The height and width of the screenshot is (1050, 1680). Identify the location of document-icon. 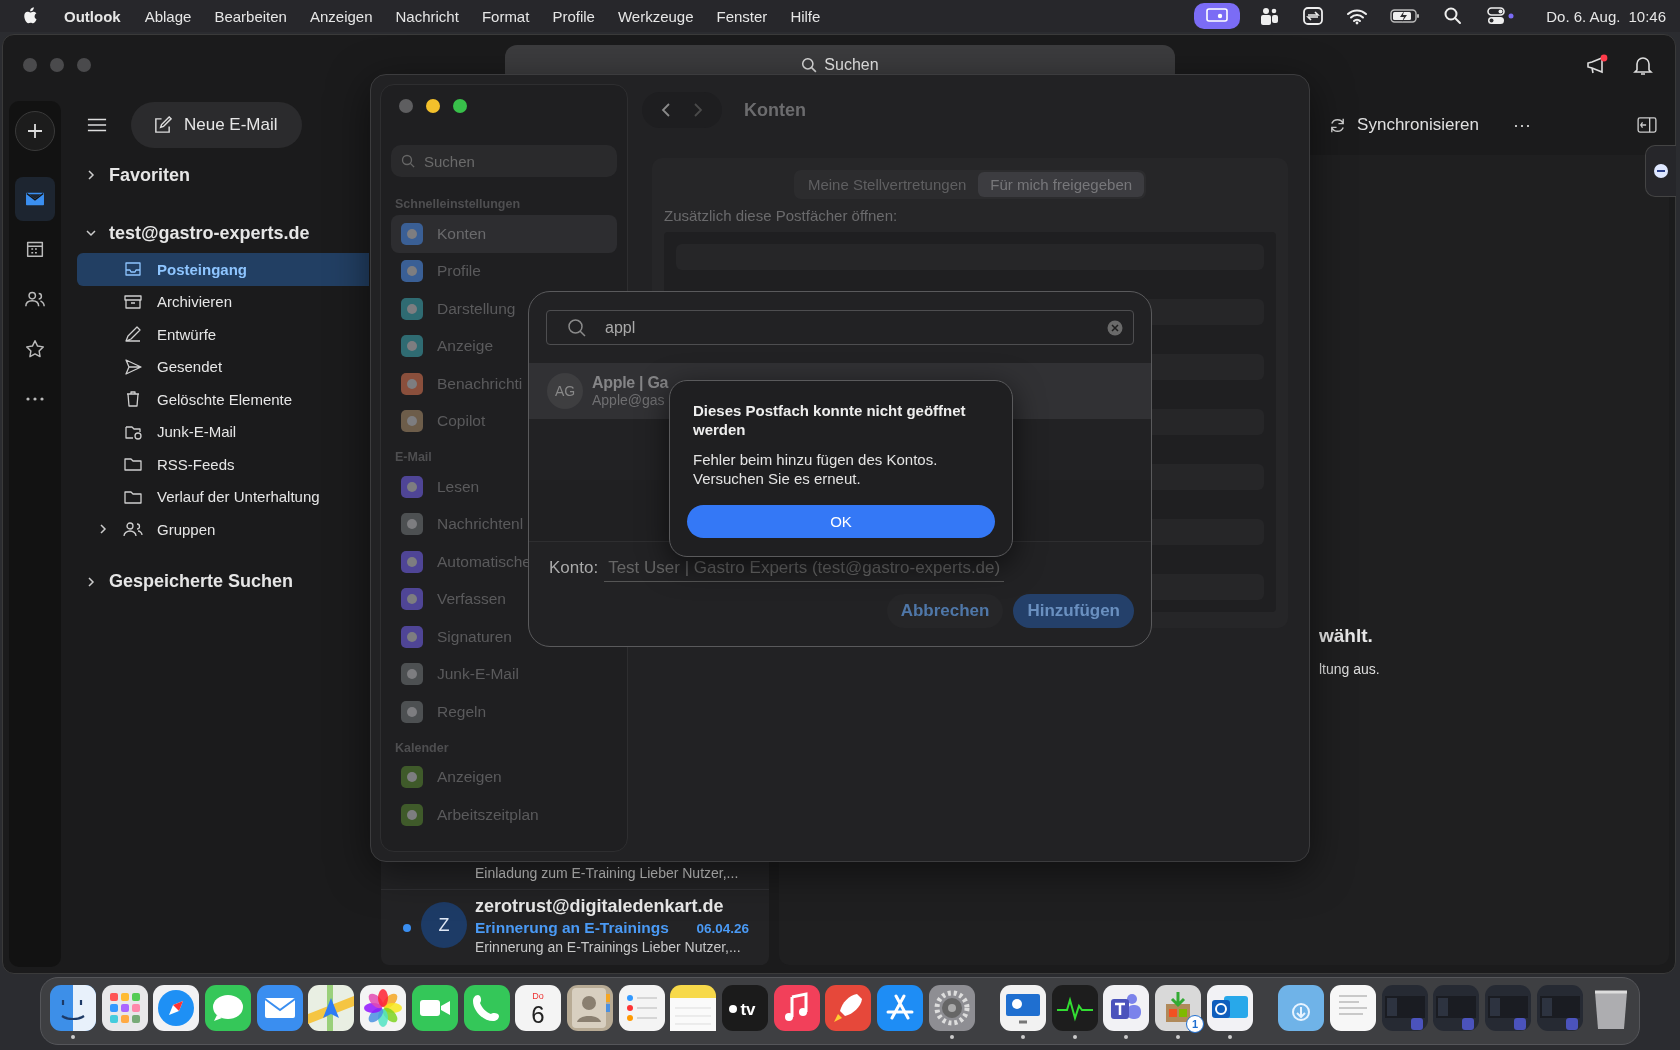
(1352, 1007).